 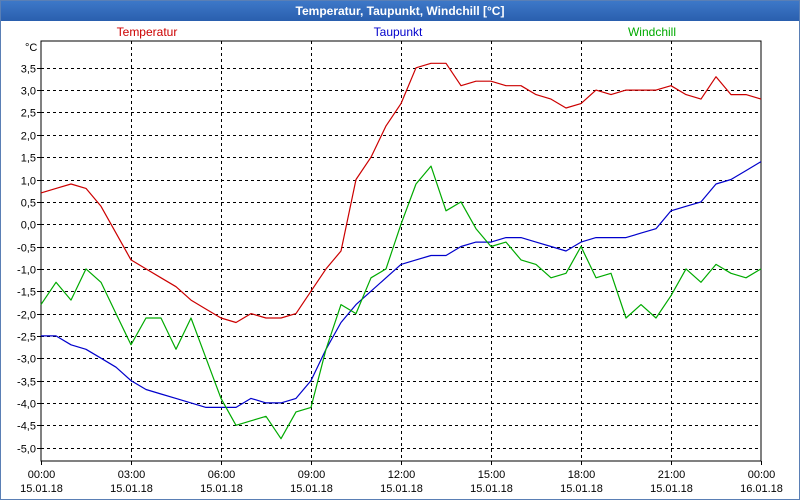 I want to click on y-tick-label: 1,5, so click(x=28, y=159).